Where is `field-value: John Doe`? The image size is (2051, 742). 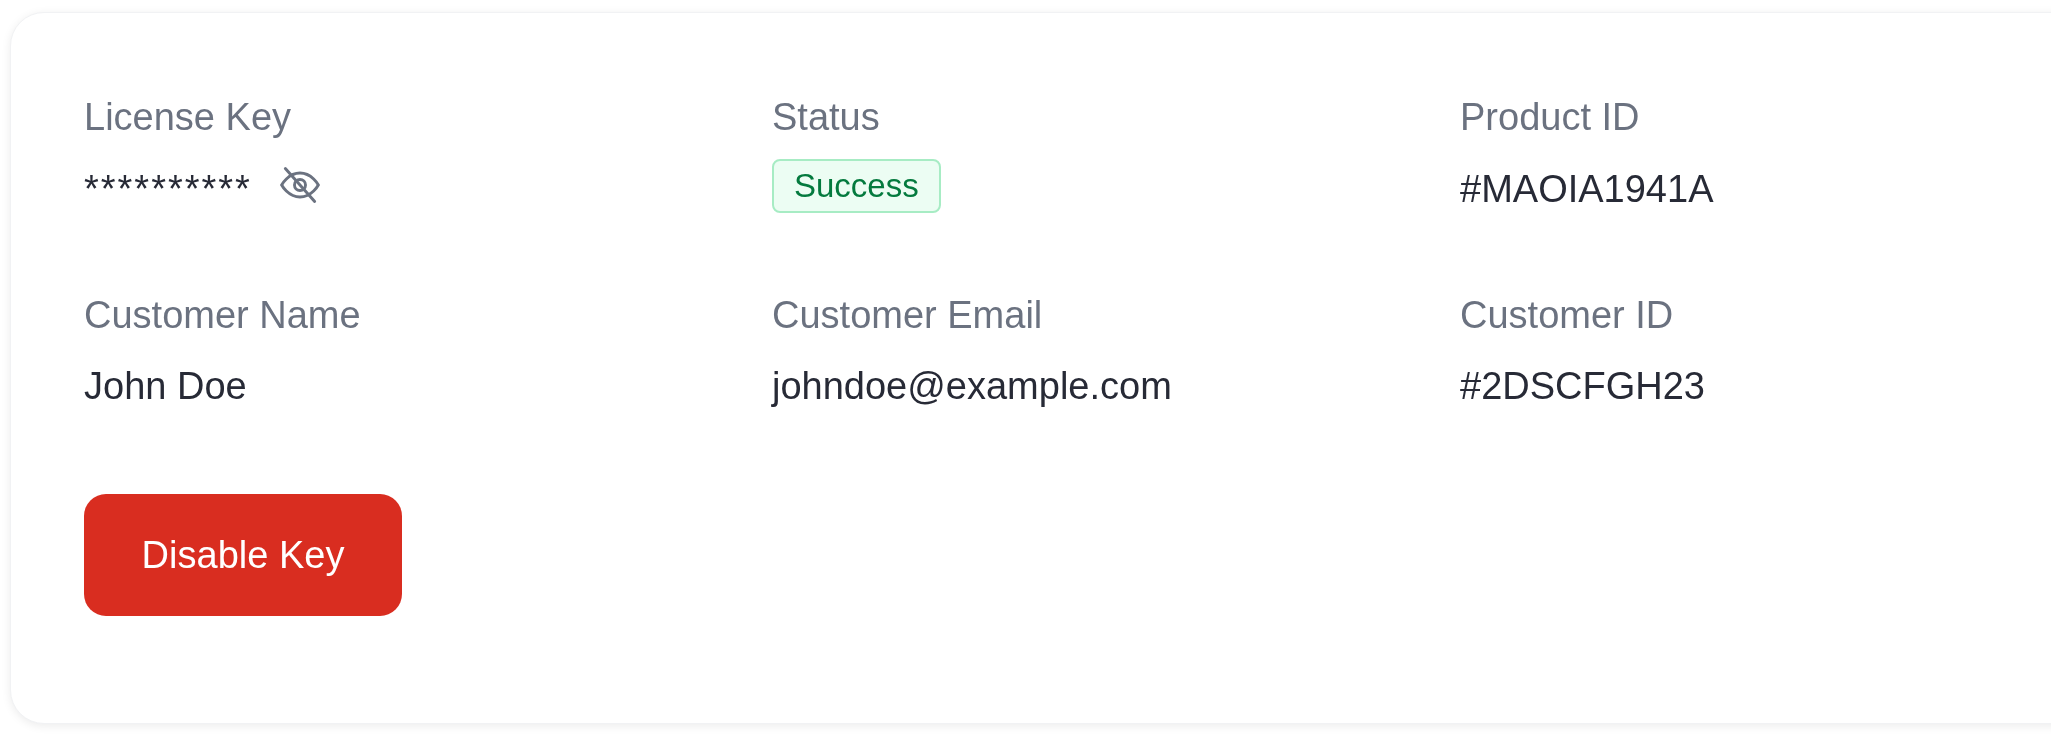 field-value: John Doe is located at coordinates (165, 387).